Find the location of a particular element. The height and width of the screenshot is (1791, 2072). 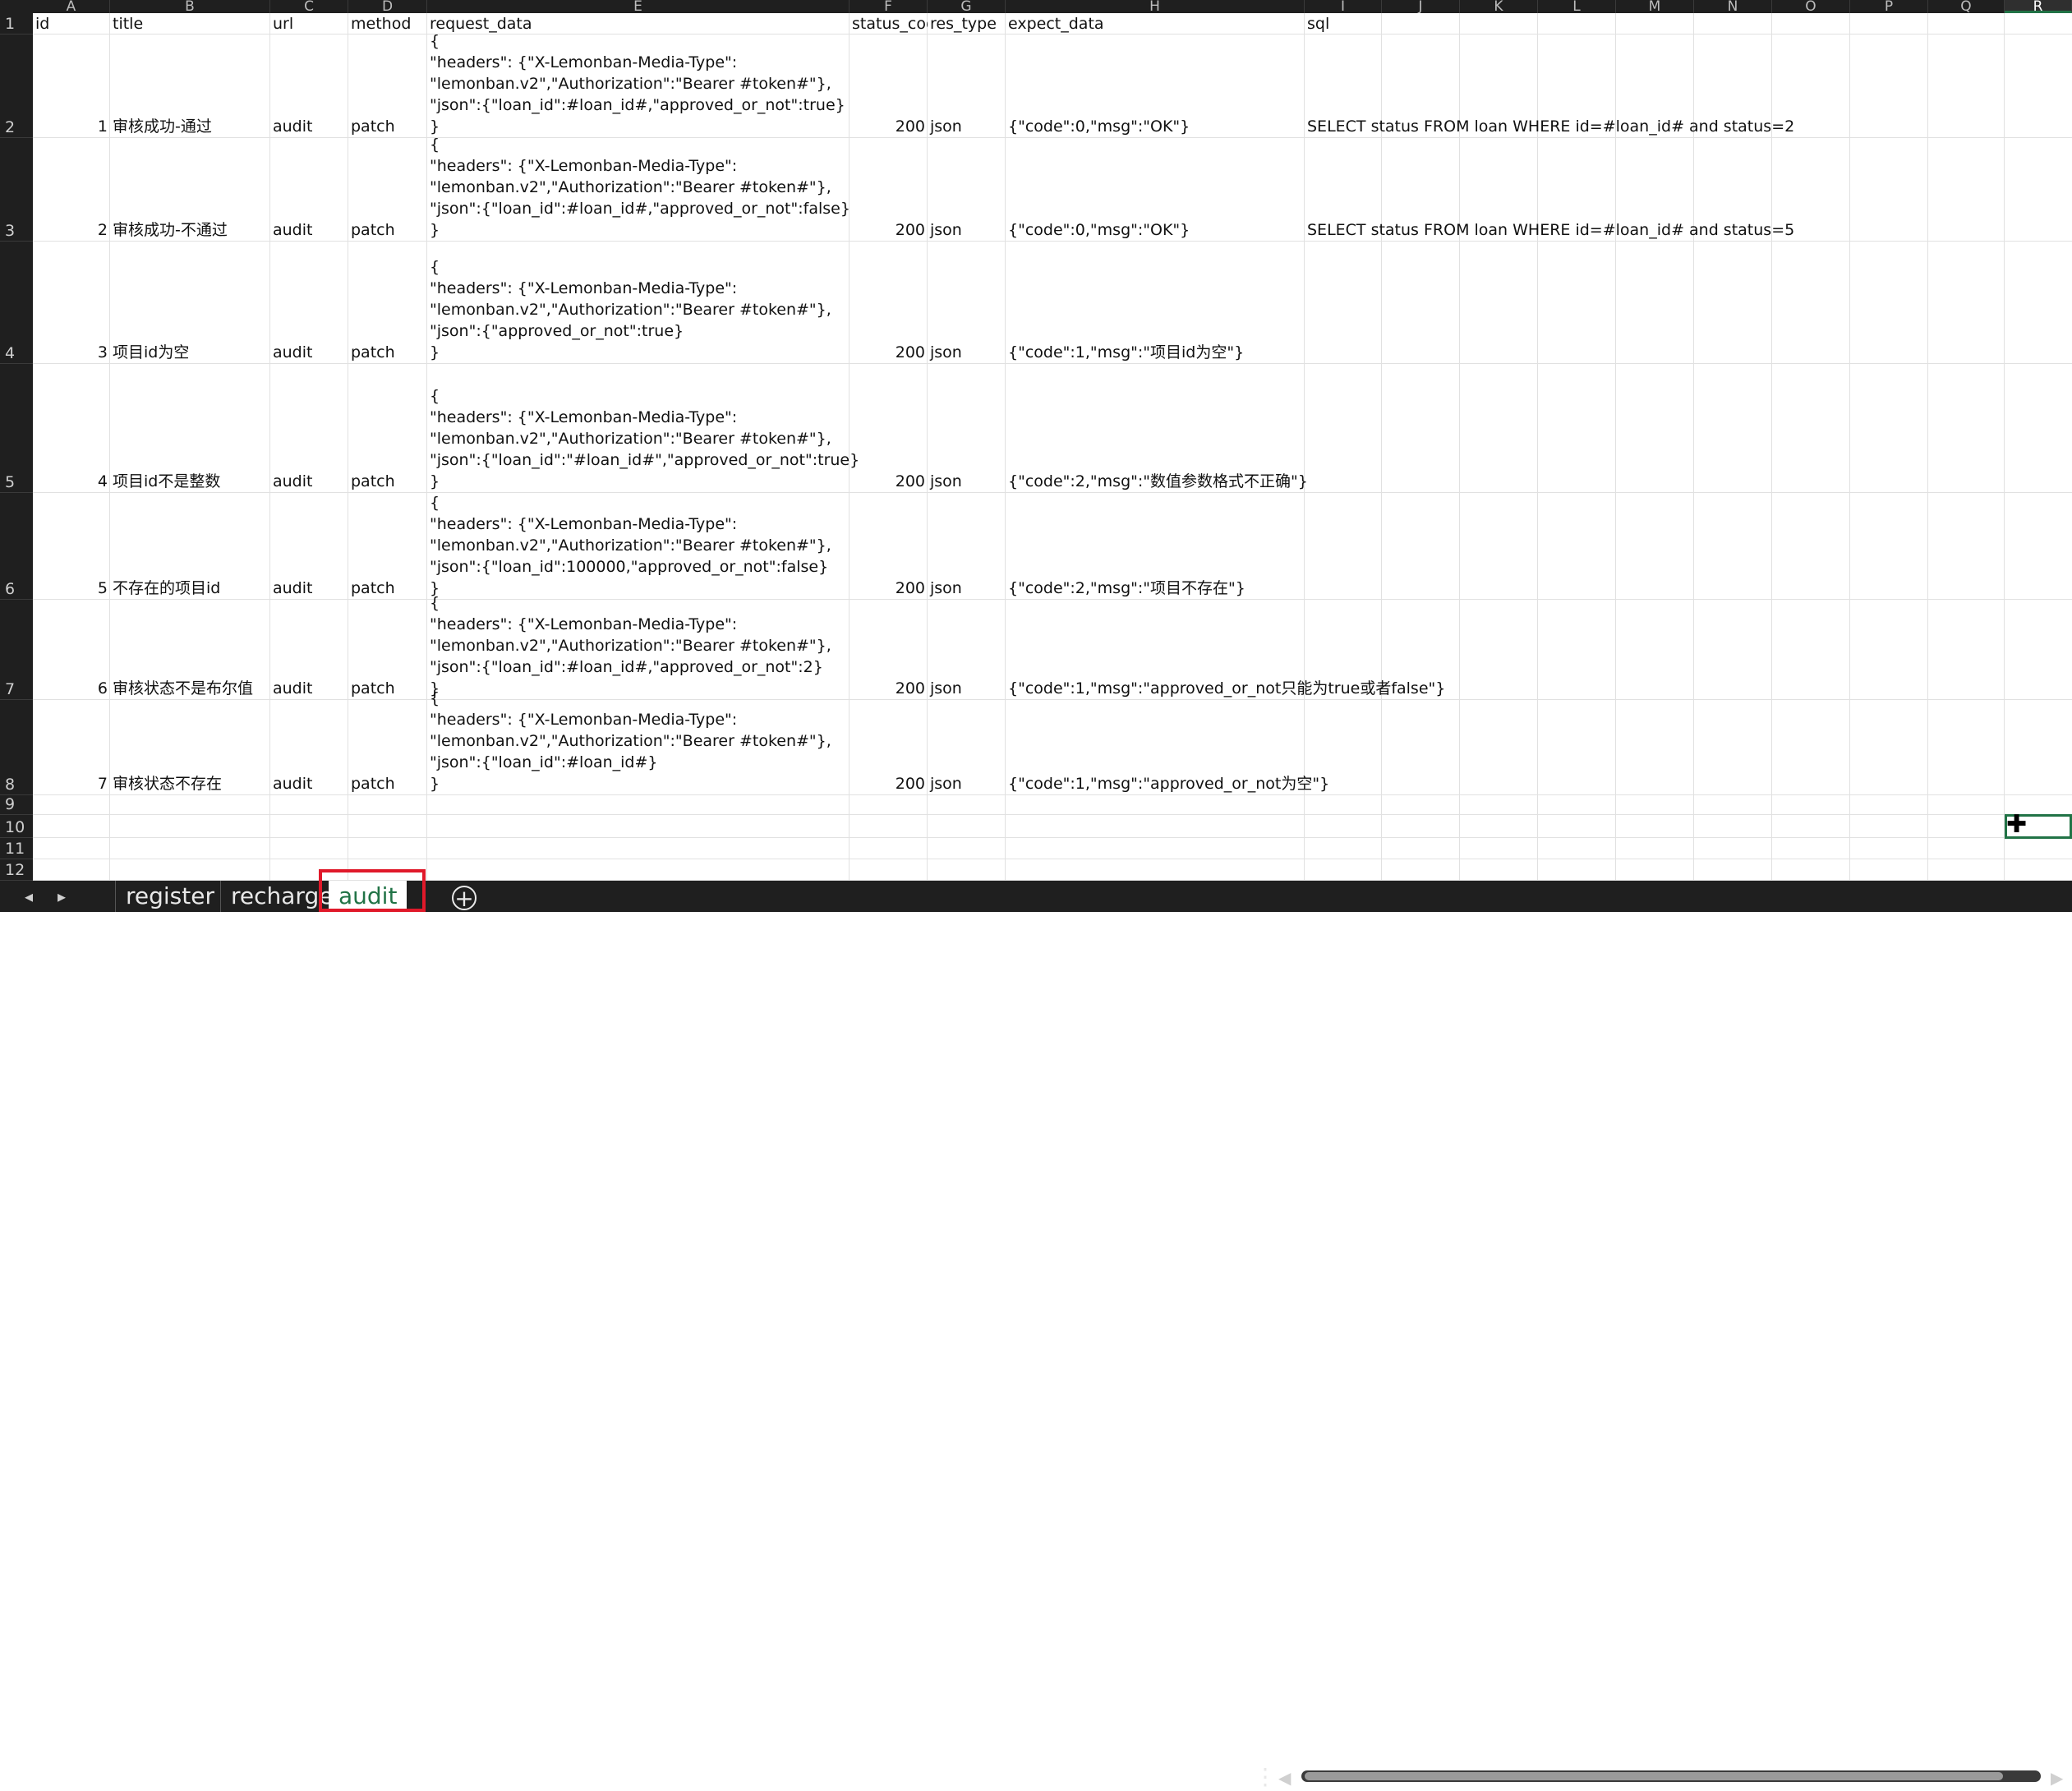

scroll-right-icon: ▶ is located at coordinates (2057, 1778).